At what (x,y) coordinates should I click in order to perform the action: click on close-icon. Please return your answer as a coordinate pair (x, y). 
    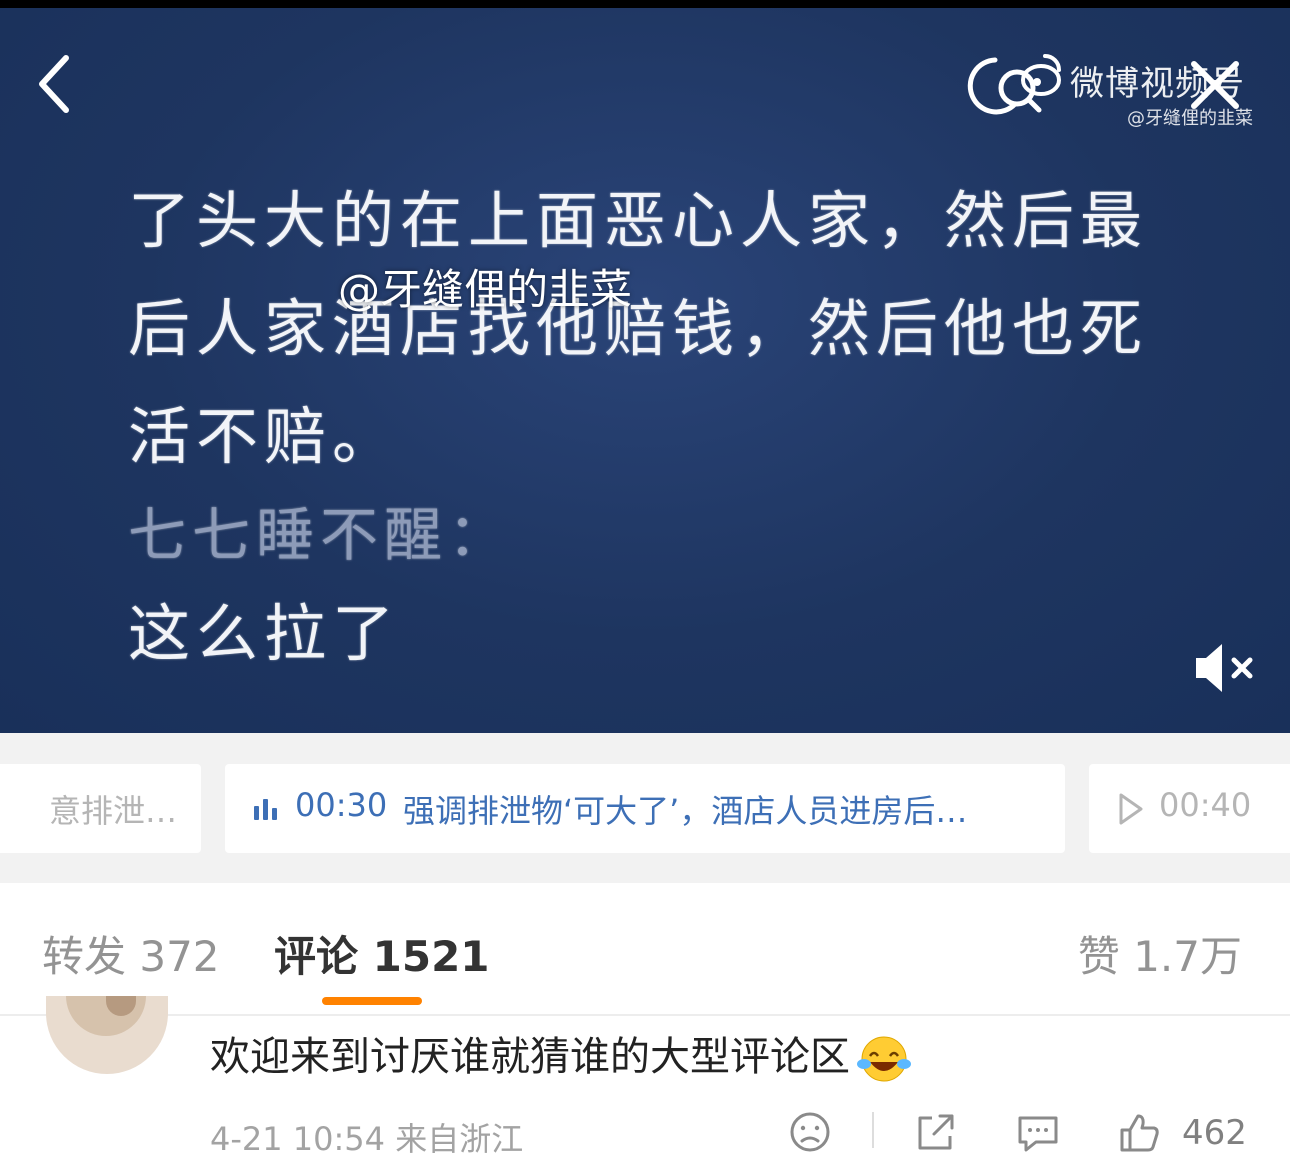
    Looking at the image, I should click on (1215, 85).